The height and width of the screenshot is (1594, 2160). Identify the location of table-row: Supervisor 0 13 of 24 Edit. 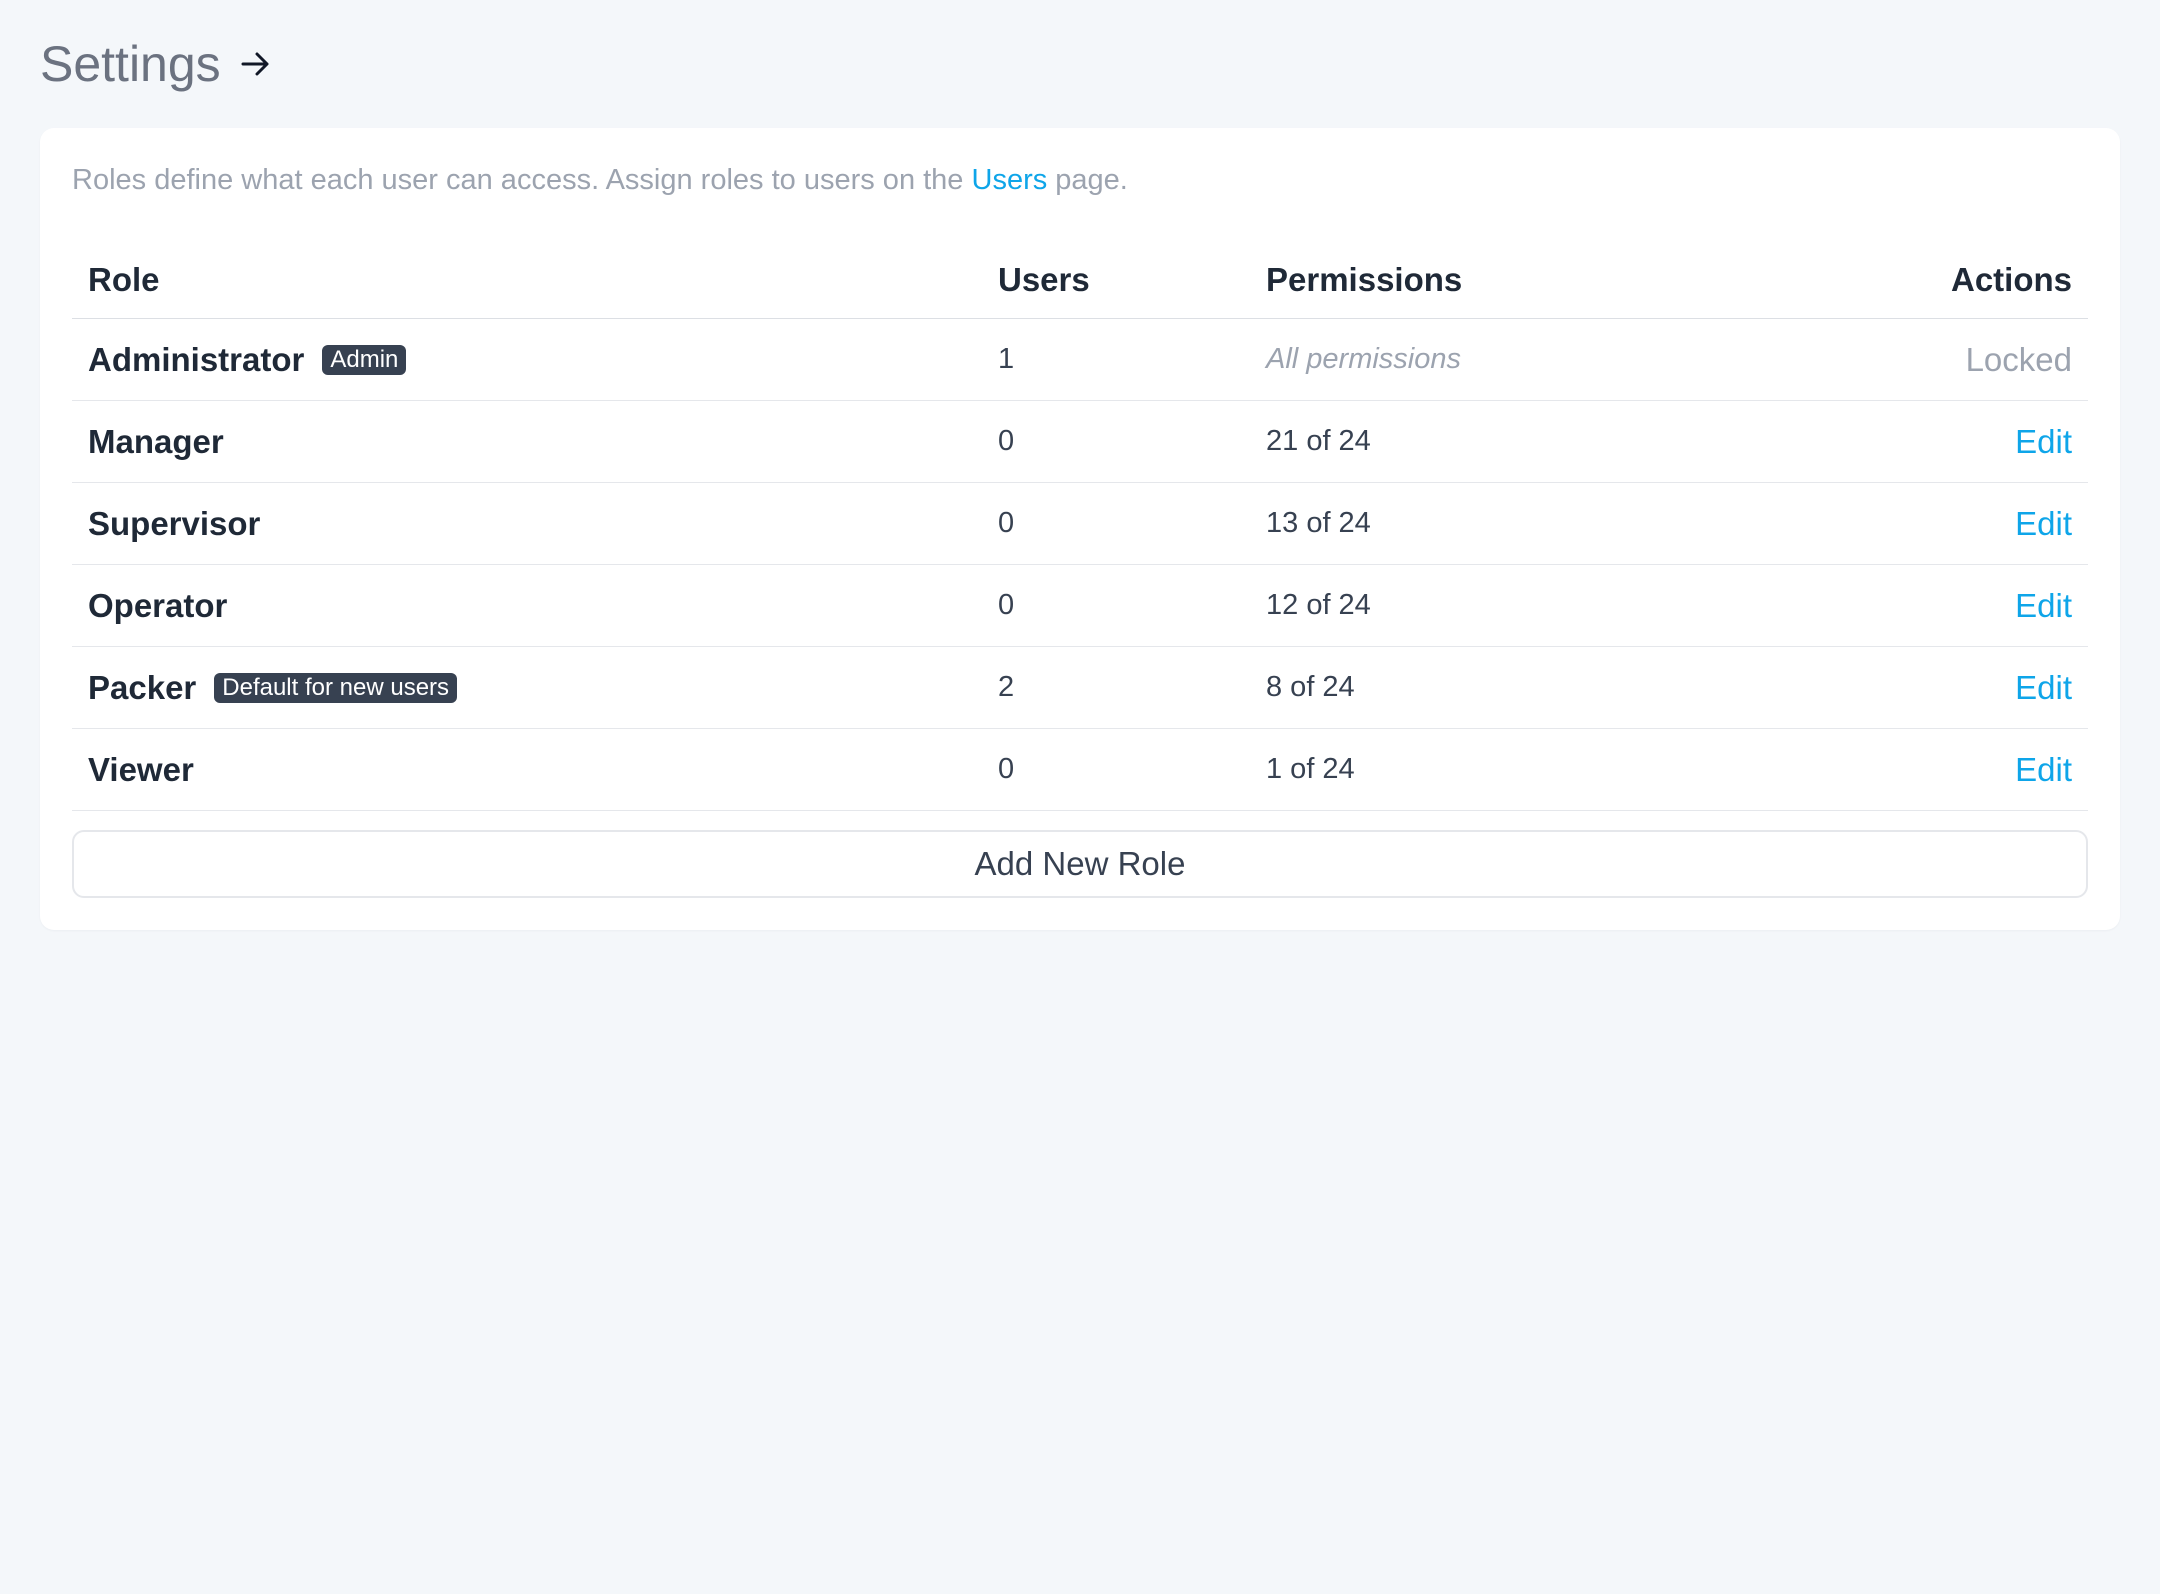
(1080, 524).